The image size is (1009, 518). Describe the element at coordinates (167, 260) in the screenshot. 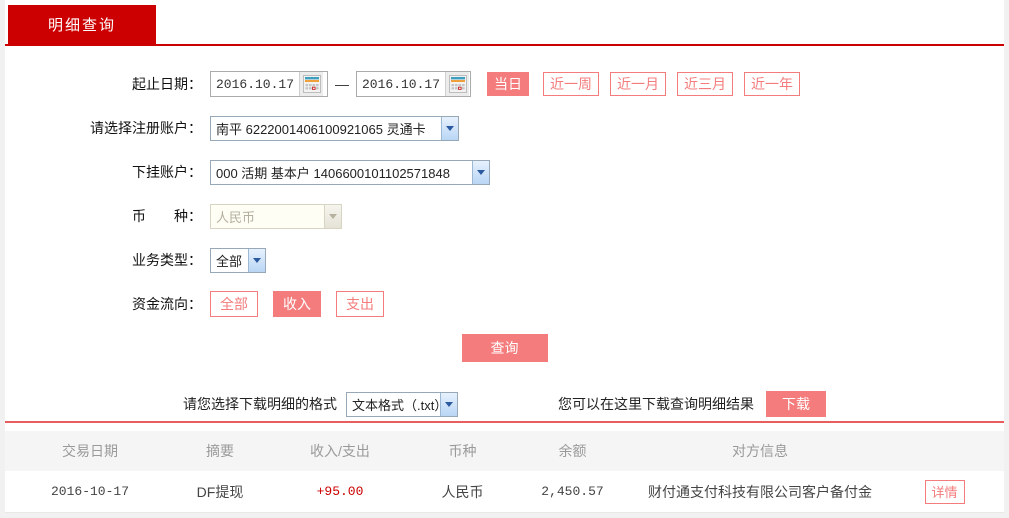

I see `business-type-label: 业务类型：` at that location.